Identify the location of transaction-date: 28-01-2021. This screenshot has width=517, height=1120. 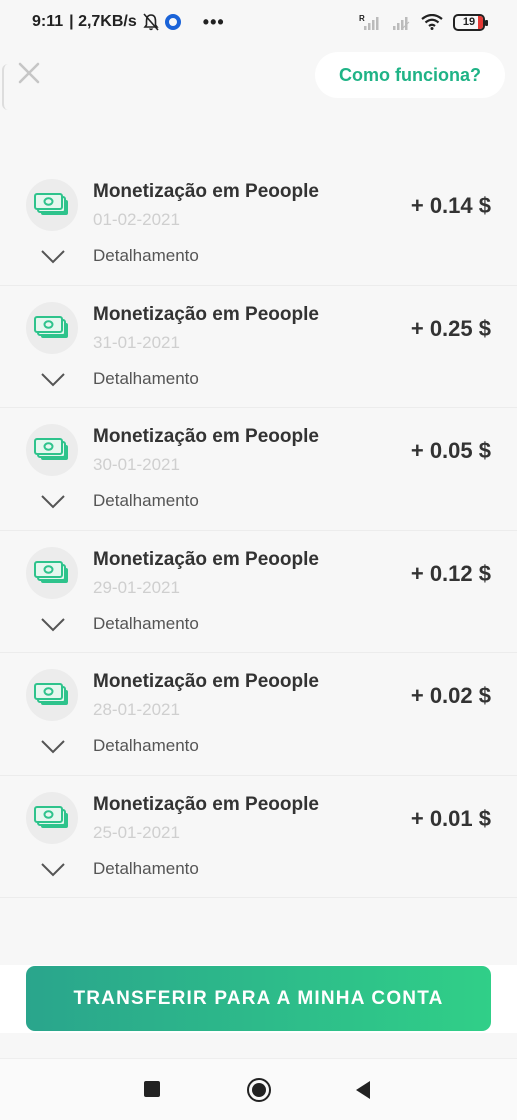
(136, 709).